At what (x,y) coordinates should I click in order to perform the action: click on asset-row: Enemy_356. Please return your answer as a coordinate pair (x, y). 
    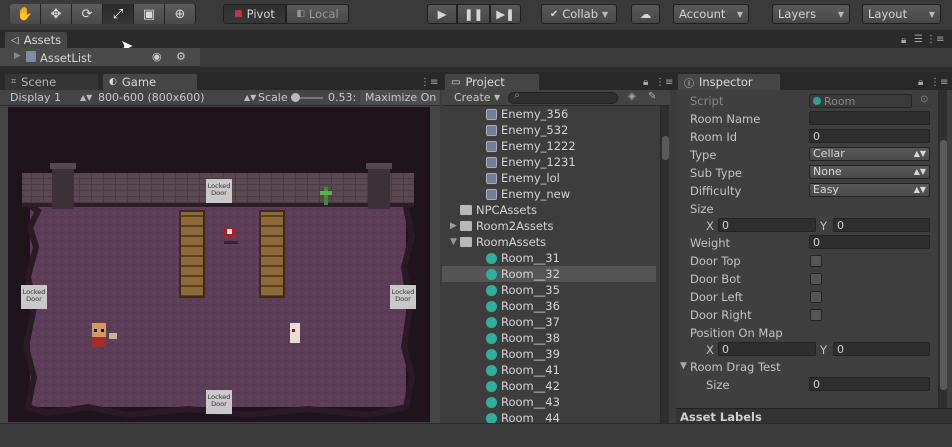
    Looking at the image, I should click on (549, 114).